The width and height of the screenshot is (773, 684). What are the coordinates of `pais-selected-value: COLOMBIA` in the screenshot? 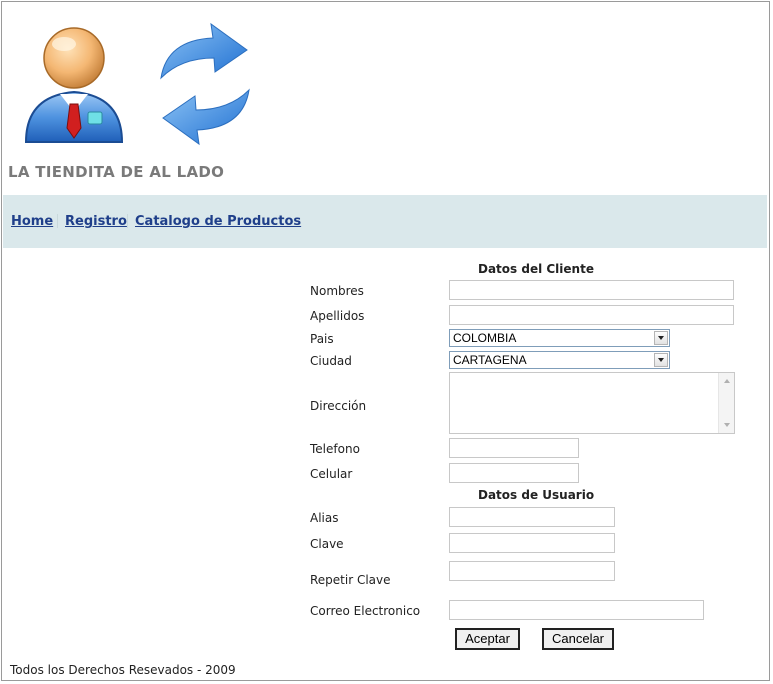 It's located at (485, 338).